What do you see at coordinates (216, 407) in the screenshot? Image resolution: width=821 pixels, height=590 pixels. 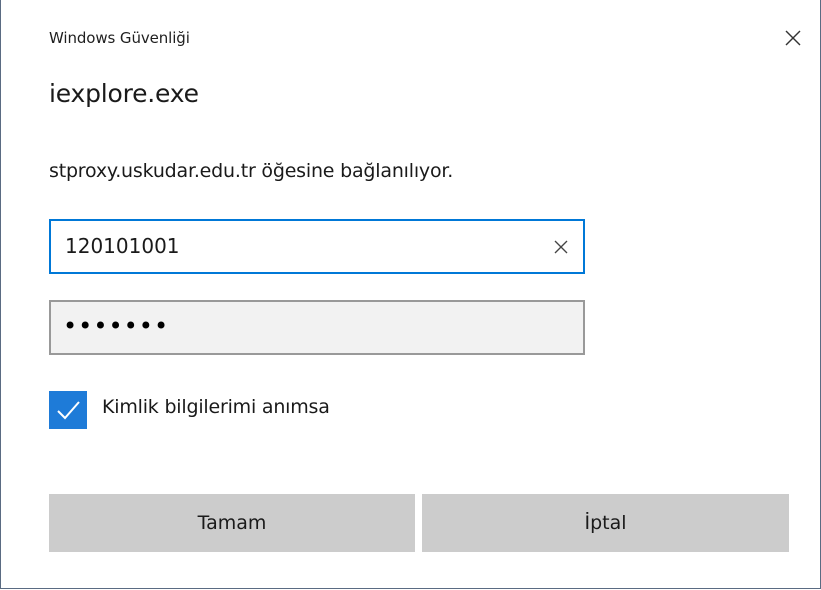 I see `remember-label: Kimlik bilgilerimi anımsa` at bounding box center [216, 407].